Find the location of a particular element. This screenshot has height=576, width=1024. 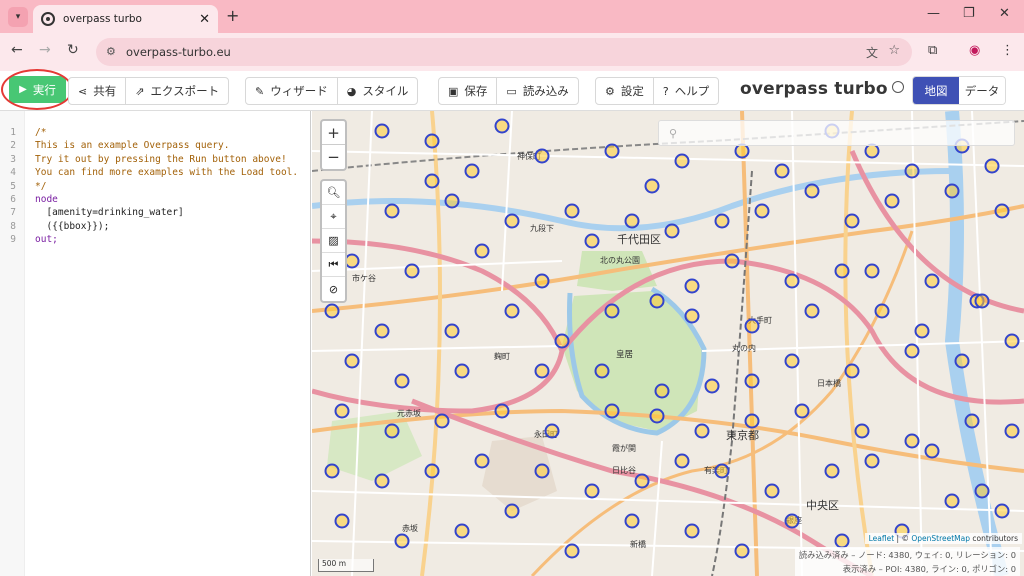

translate-icon: 文 is located at coordinates (872, 52).